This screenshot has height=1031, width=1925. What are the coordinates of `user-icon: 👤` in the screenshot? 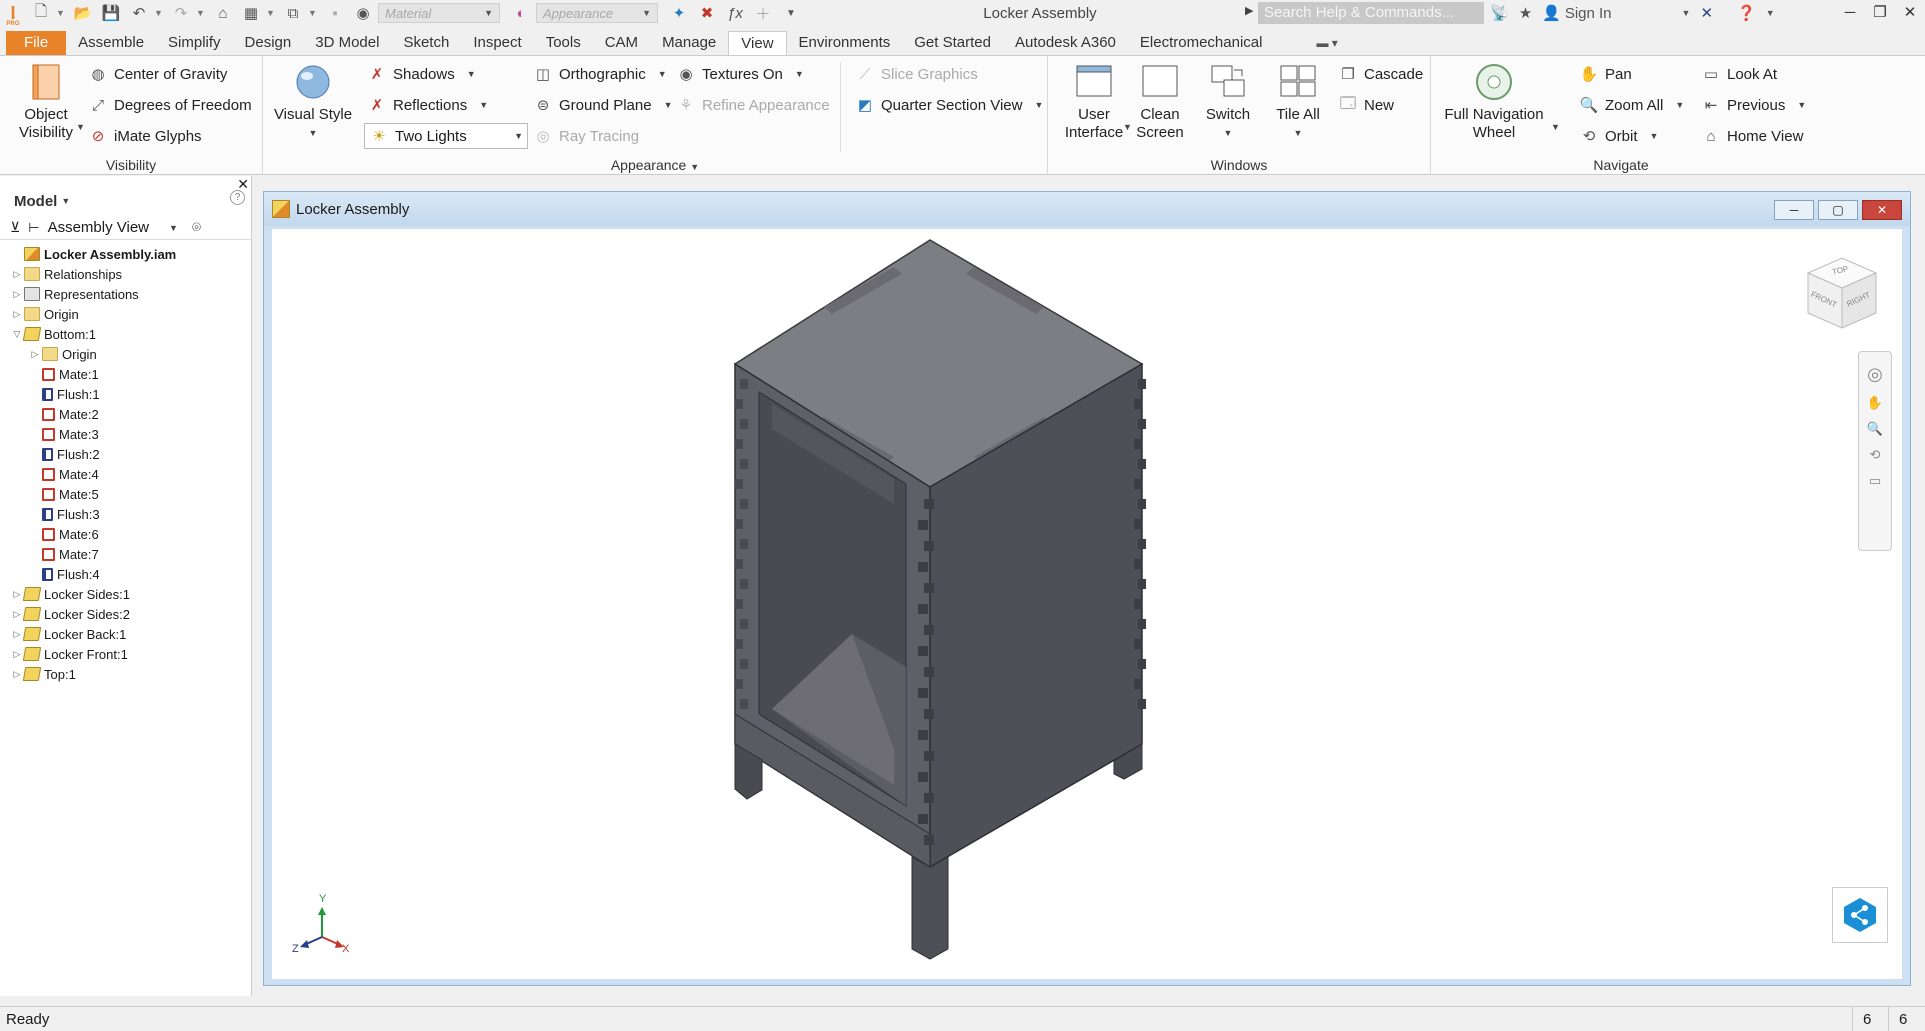 It's located at (1551, 13).